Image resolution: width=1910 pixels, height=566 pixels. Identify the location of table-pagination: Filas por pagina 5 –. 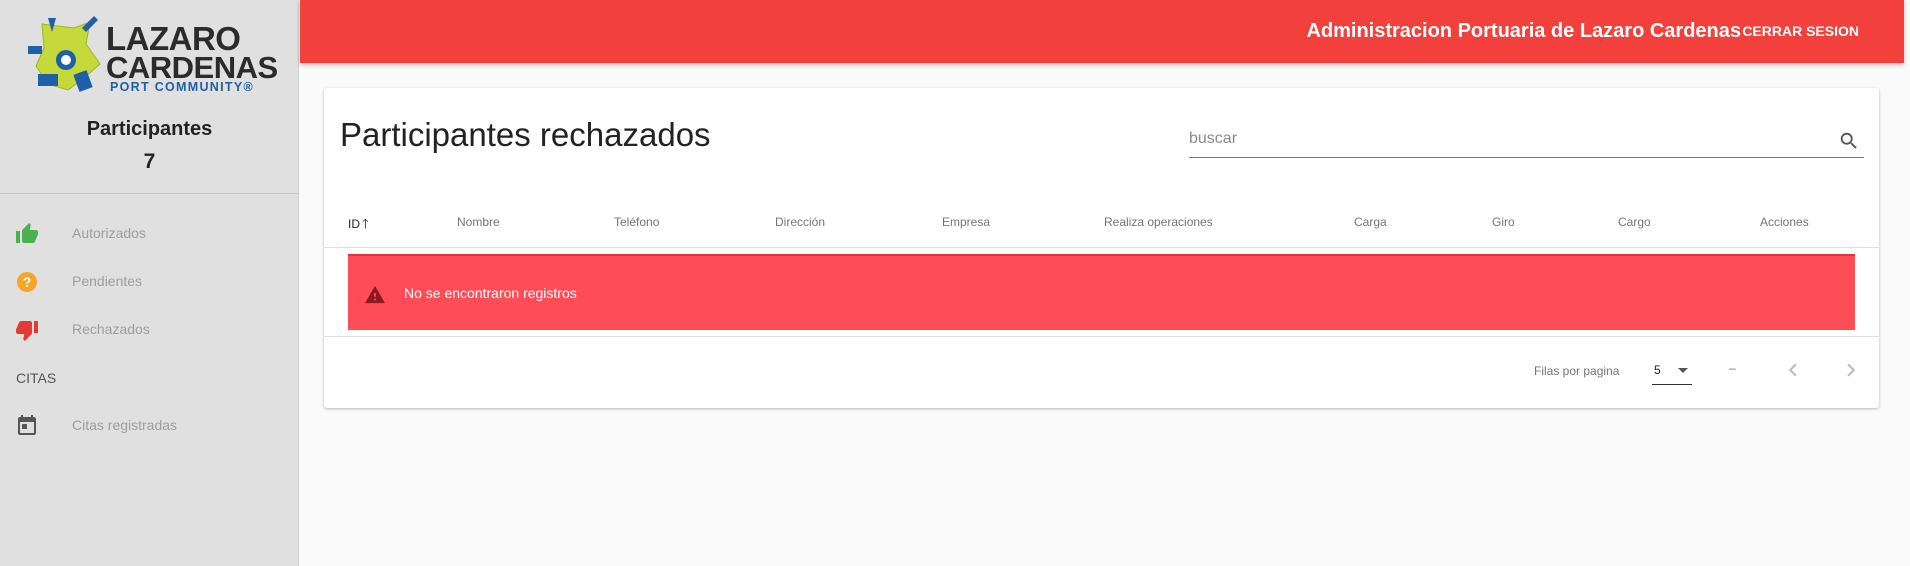
(1101, 372).